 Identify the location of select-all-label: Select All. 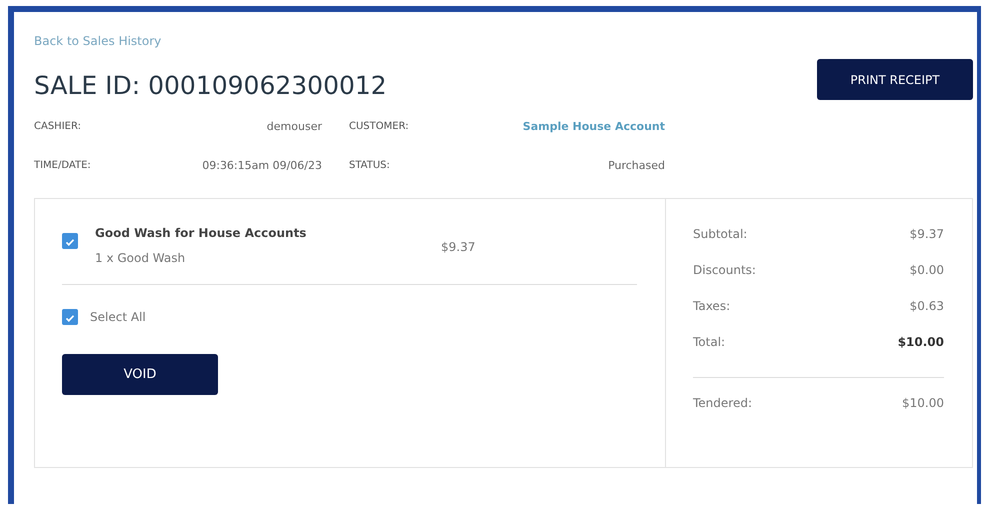
(118, 317).